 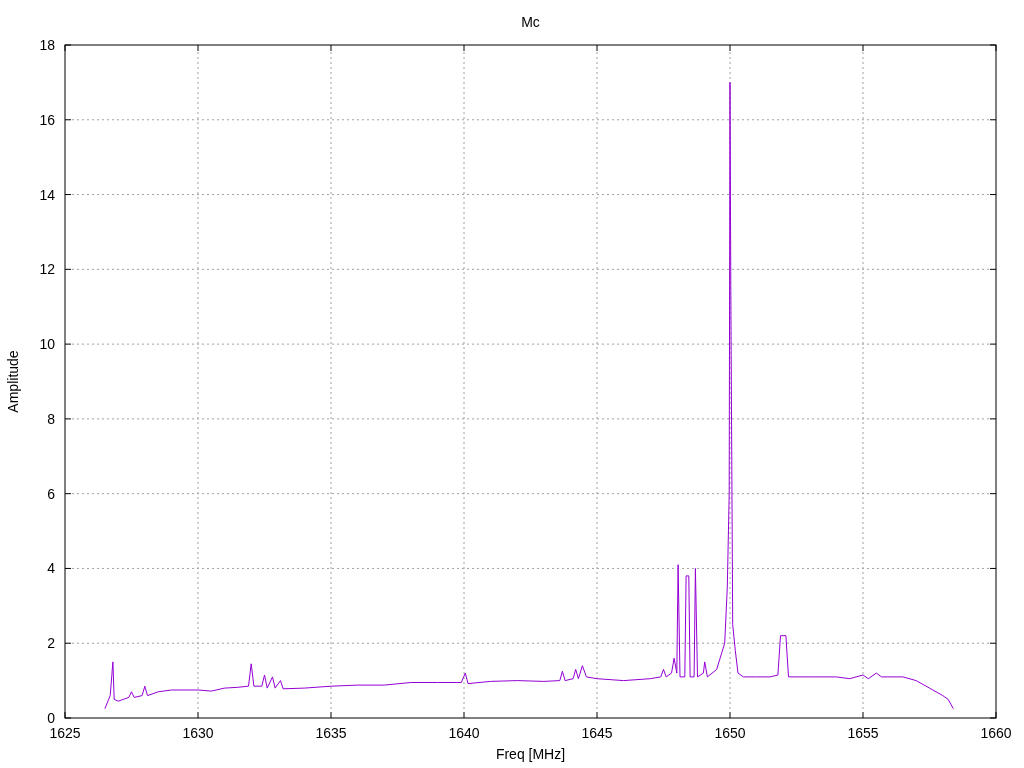 What do you see at coordinates (47, 269) in the screenshot?
I see `y-tick-label: 12` at bounding box center [47, 269].